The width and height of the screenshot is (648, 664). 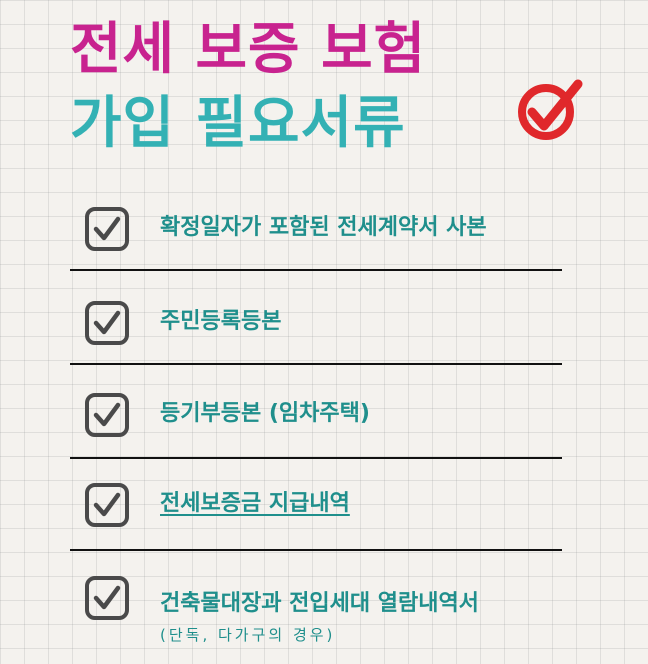 I want to click on item-label-2: 주민등록등본, so click(x=221, y=321).